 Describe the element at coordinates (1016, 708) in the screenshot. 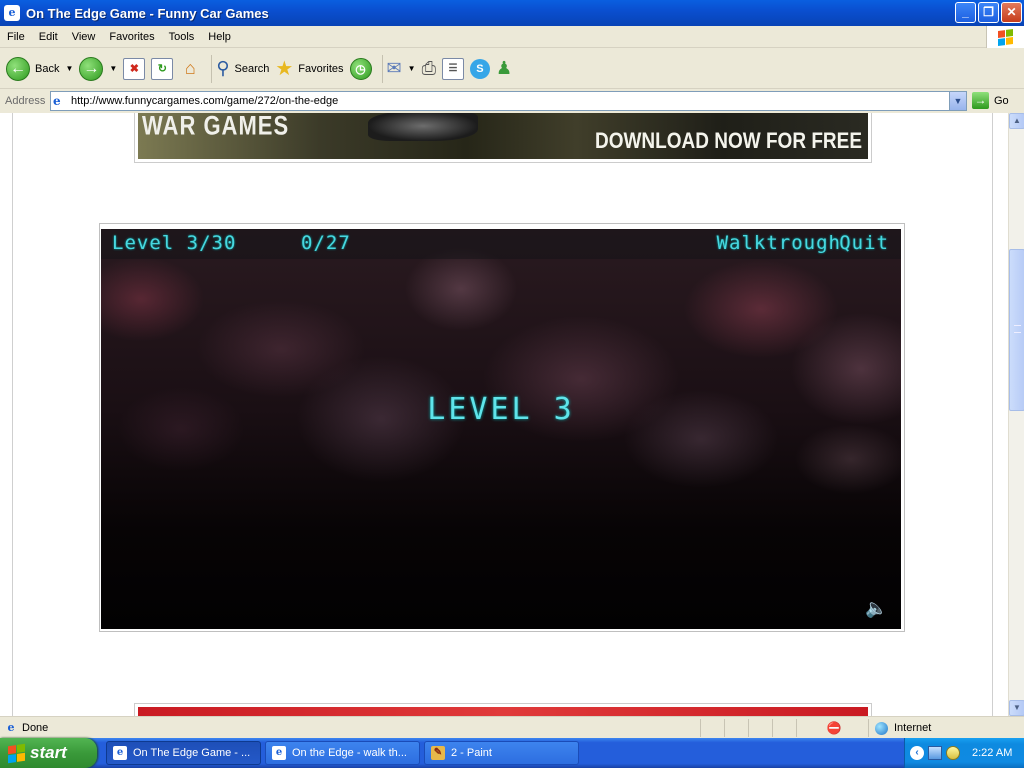

I see `scroll-down-button: ▼` at that location.